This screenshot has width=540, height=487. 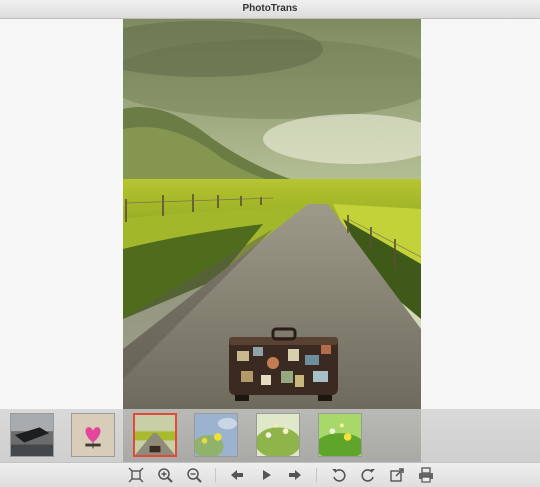 I want to click on fit-screen-icon, so click(x=136, y=475).